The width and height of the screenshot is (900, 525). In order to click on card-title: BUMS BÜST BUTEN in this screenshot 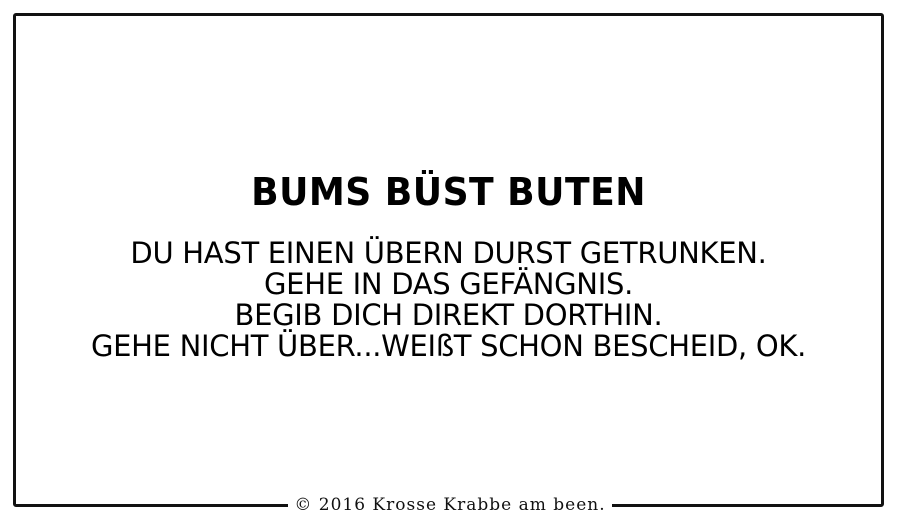, I will do `click(448, 192)`.